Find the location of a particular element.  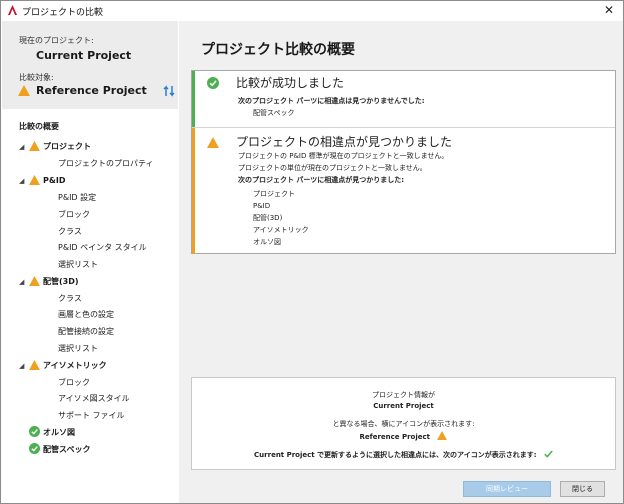

close-icon: ✕ is located at coordinates (609, 10).